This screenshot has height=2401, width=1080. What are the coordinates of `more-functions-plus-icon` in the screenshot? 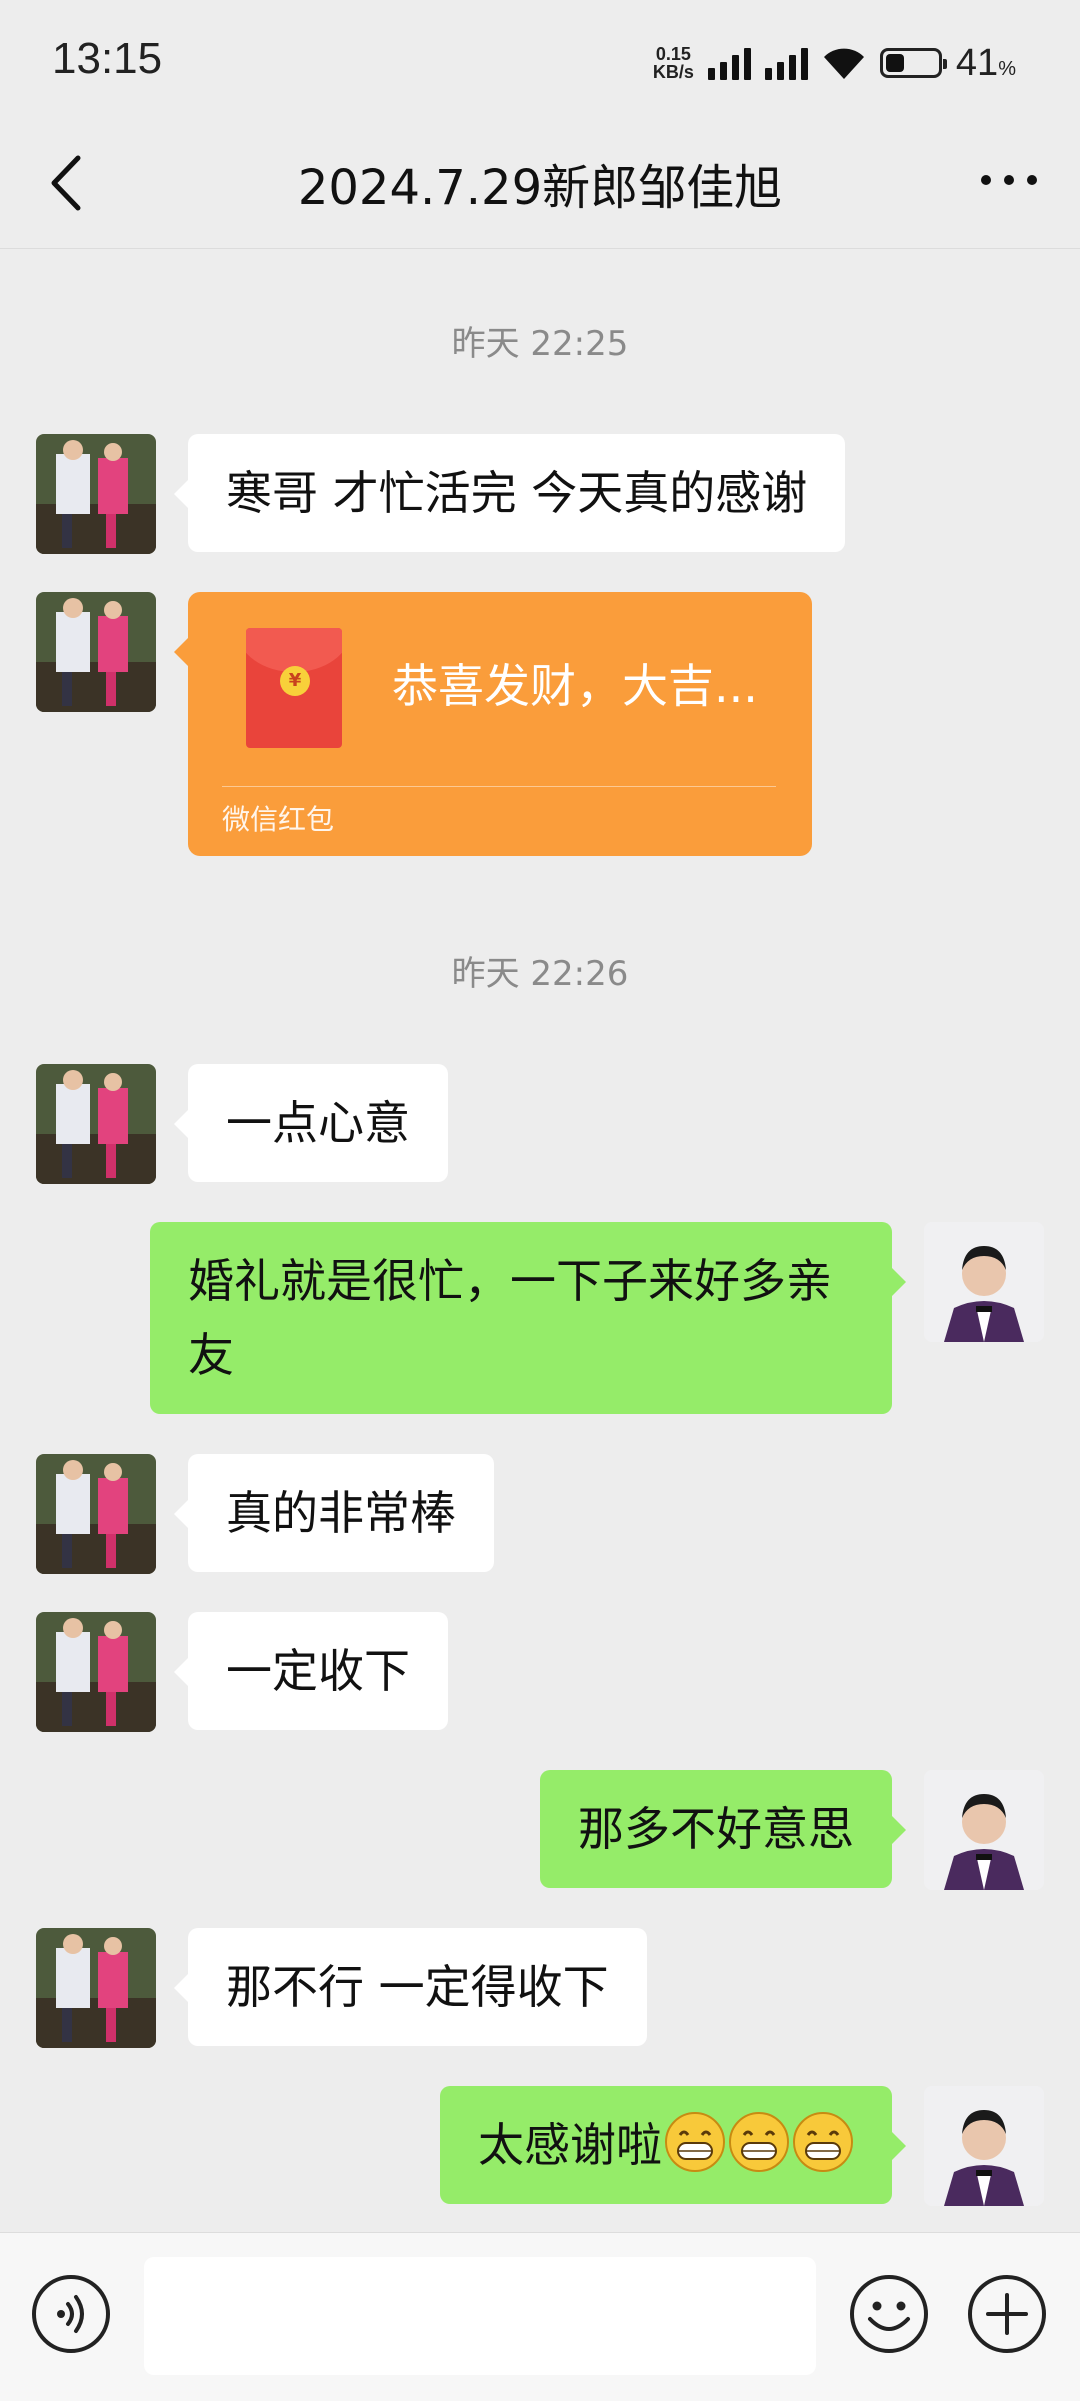 It's located at (1007, 2314).